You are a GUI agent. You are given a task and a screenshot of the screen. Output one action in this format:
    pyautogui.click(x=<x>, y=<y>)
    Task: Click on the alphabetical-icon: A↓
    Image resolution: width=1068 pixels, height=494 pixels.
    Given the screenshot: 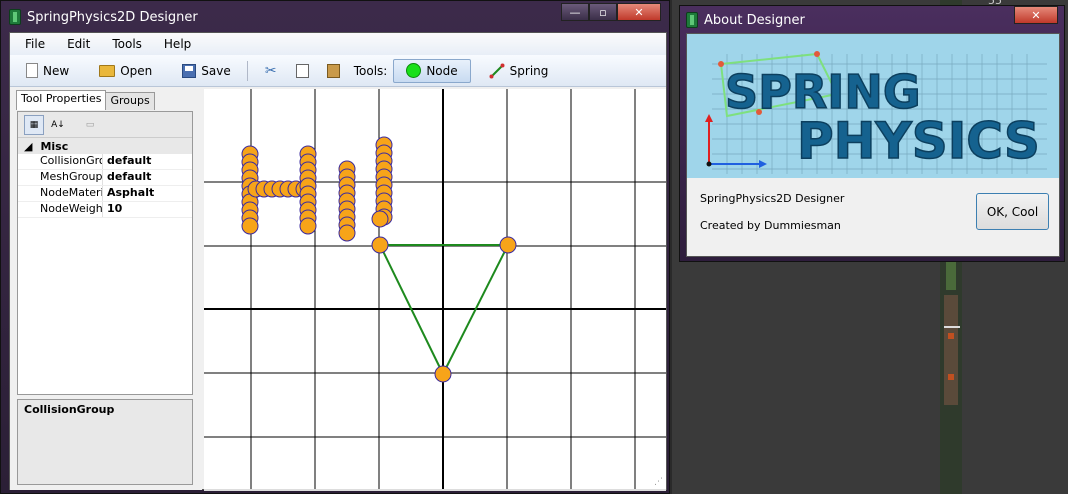 What is the action you would take?
    pyautogui.click(x=58, y=125)
    